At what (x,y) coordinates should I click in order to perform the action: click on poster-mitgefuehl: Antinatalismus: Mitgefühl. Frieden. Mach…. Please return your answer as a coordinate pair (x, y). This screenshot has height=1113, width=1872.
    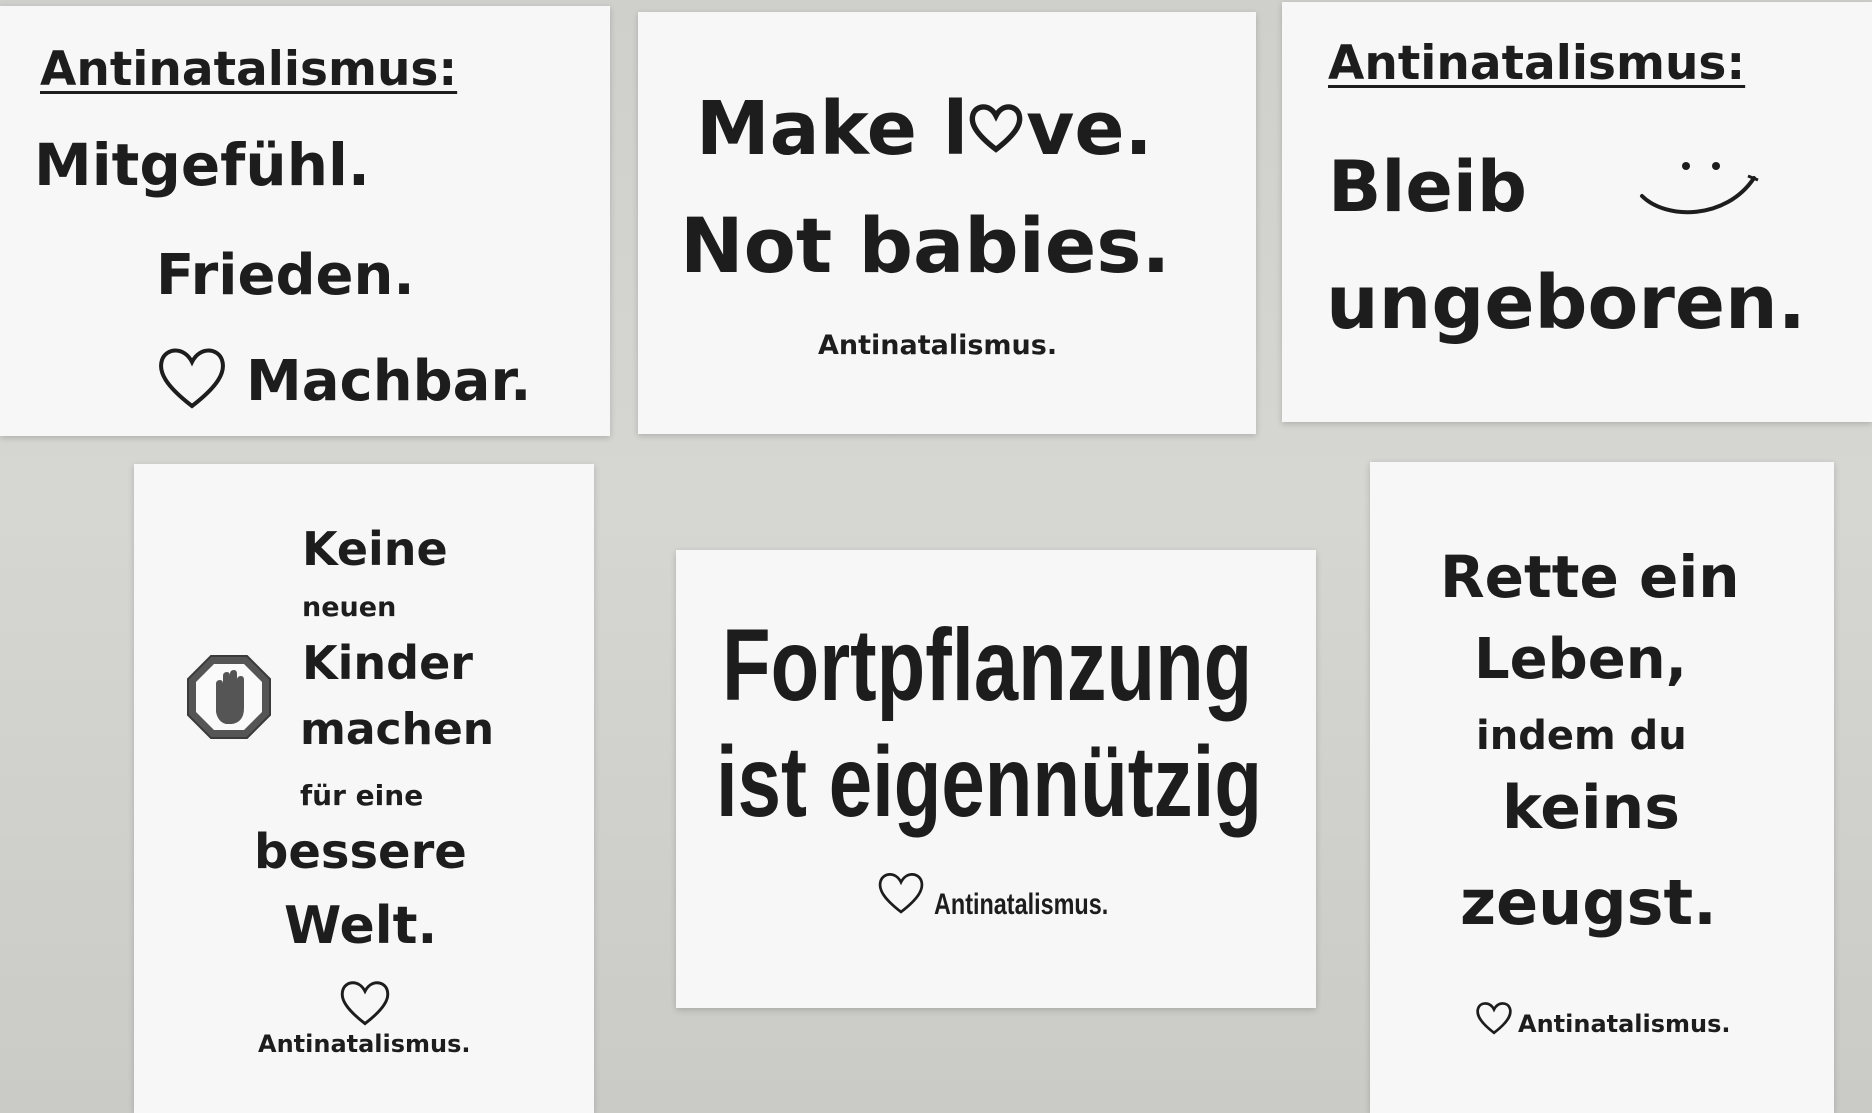
    Looking at the image, I should click on (305, 221).